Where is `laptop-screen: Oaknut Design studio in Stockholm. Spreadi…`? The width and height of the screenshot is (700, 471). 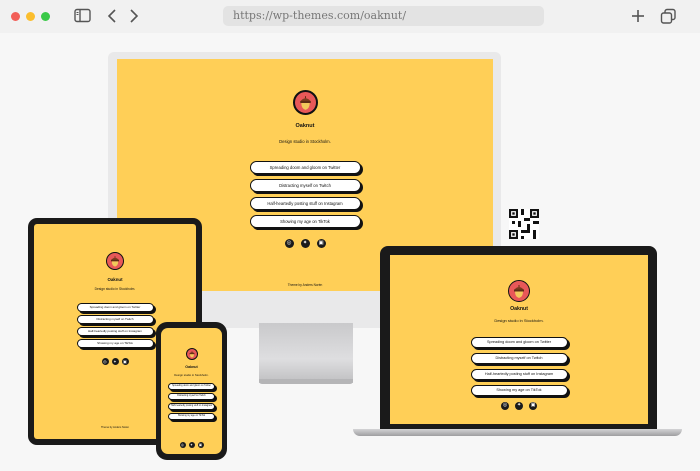
laptop-screen: Oaknut Design studio in Stockholm. Spreadi… is located at coordinates (519, 339).